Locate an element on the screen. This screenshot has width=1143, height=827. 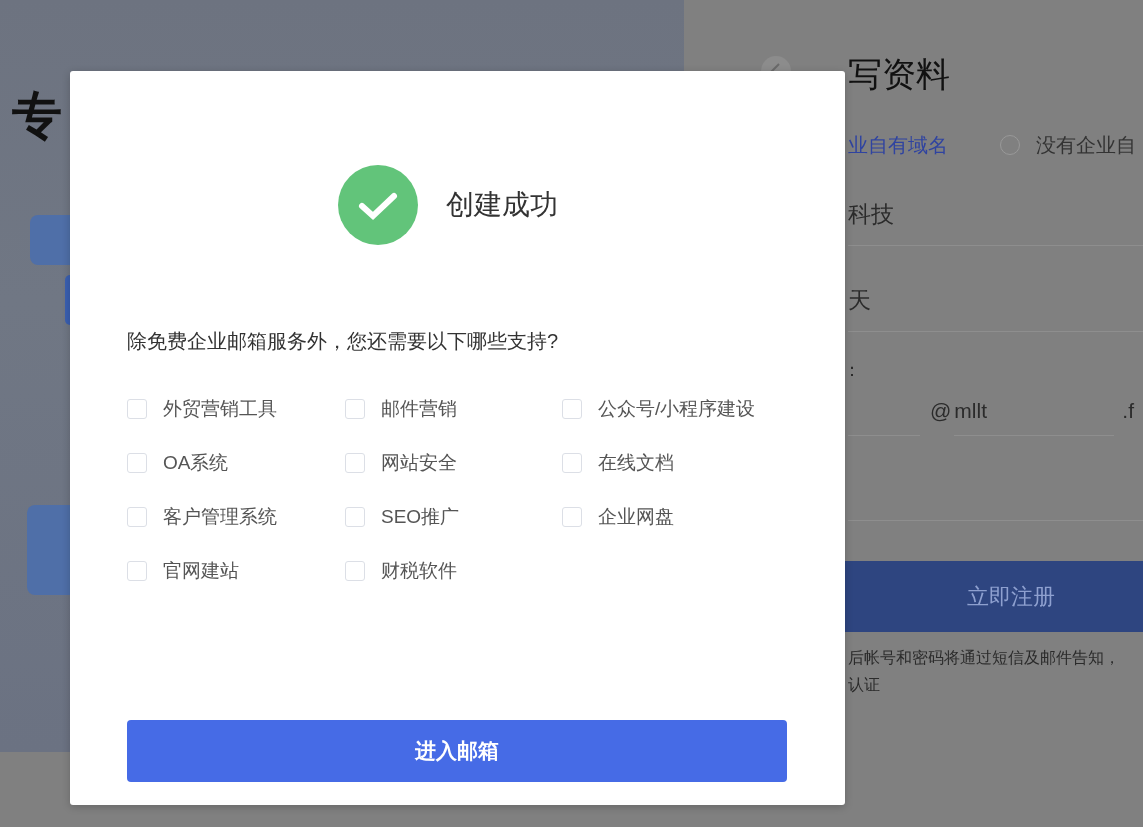
option-label: 邮件营销 is located at coordinates (419, 409).